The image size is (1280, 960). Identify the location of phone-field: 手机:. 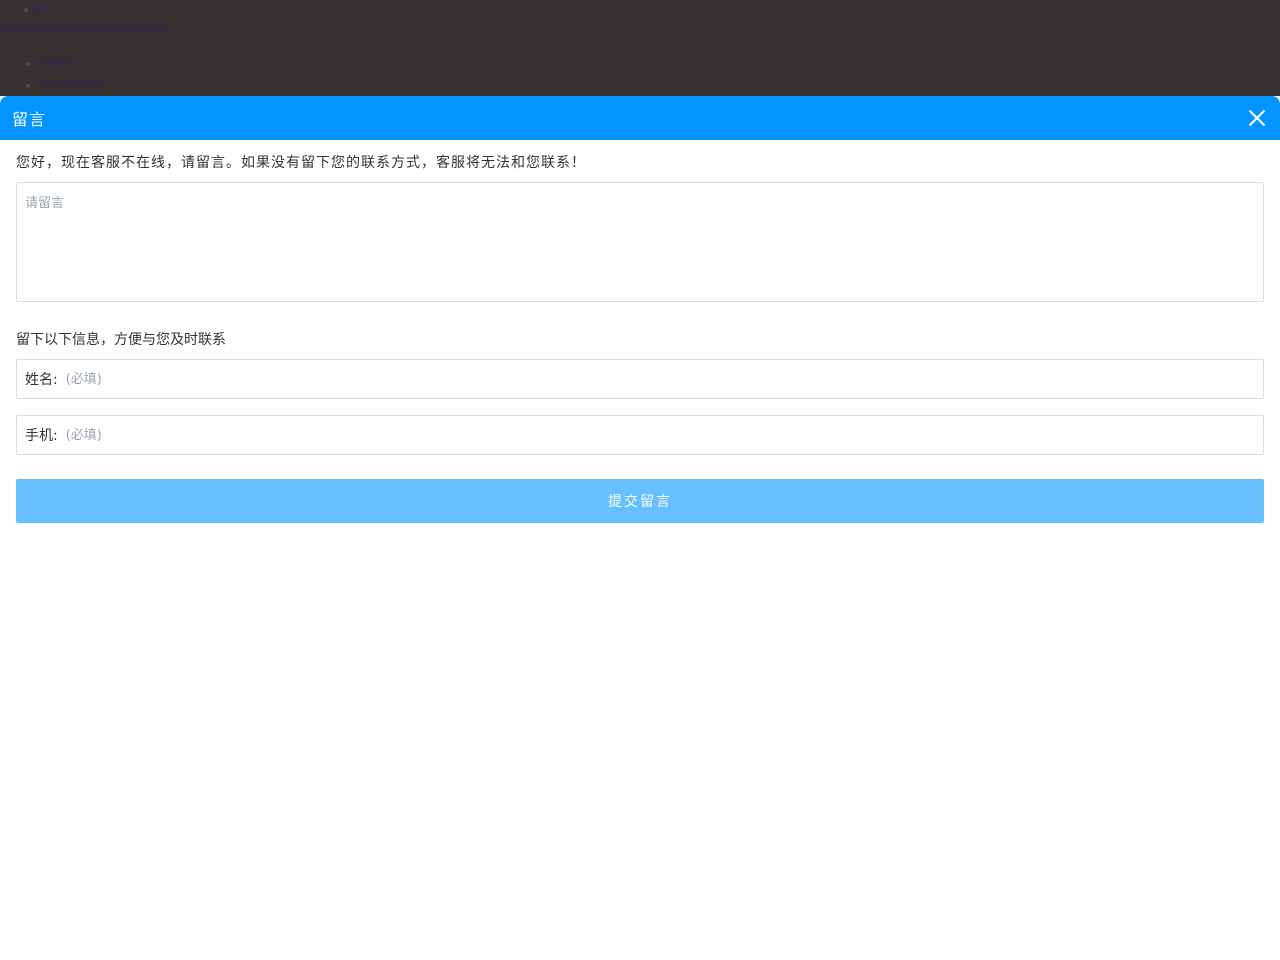
(640, 435).